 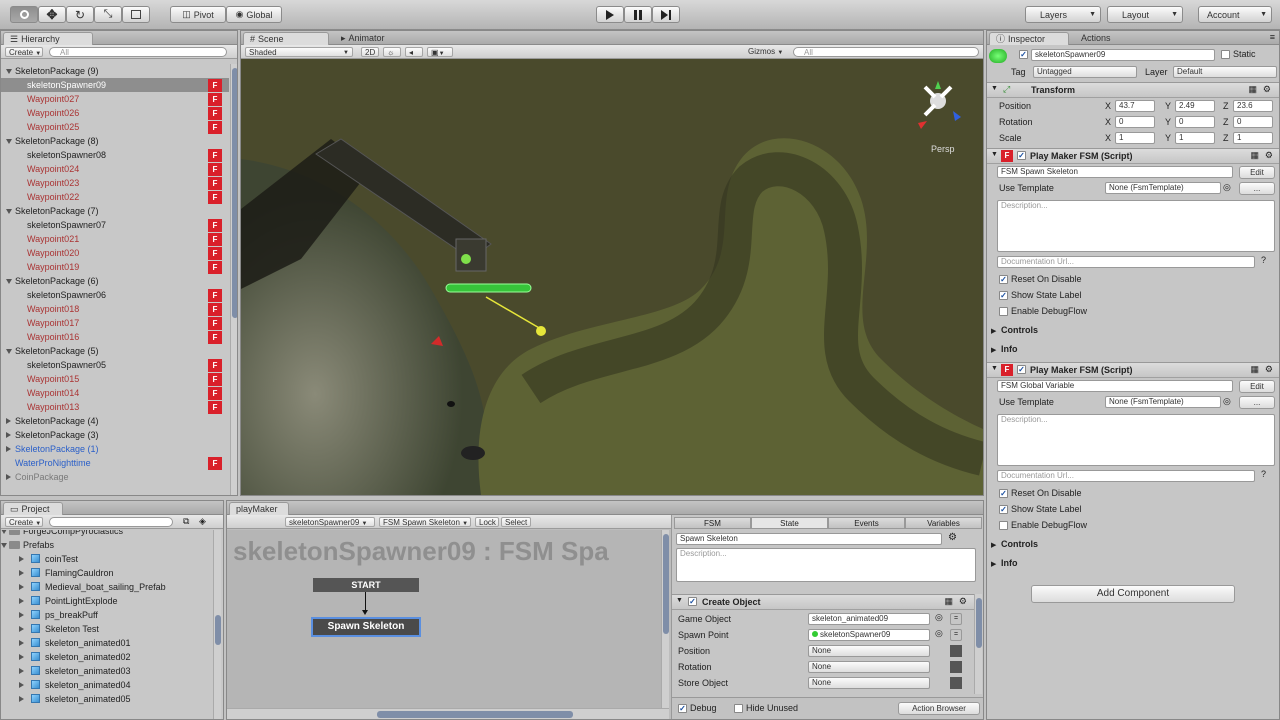 I want to click on project-item: FlamingCauldron, so click(x=107, y=573).